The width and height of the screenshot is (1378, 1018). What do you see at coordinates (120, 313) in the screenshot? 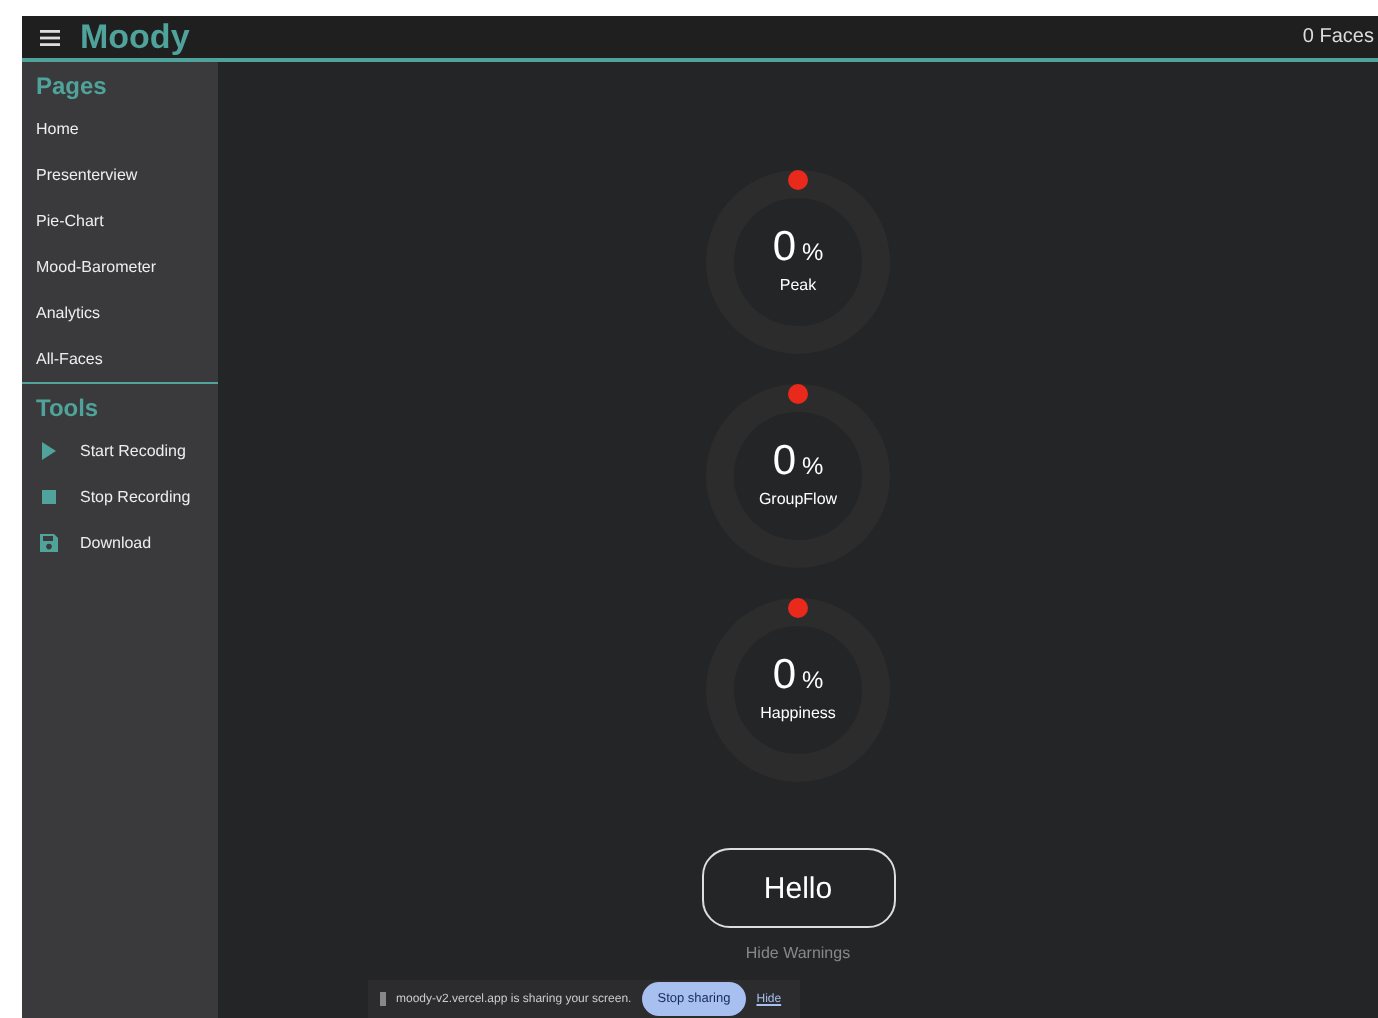
I see `sidebar-item: Analytics` at bounding box center [120, 313].